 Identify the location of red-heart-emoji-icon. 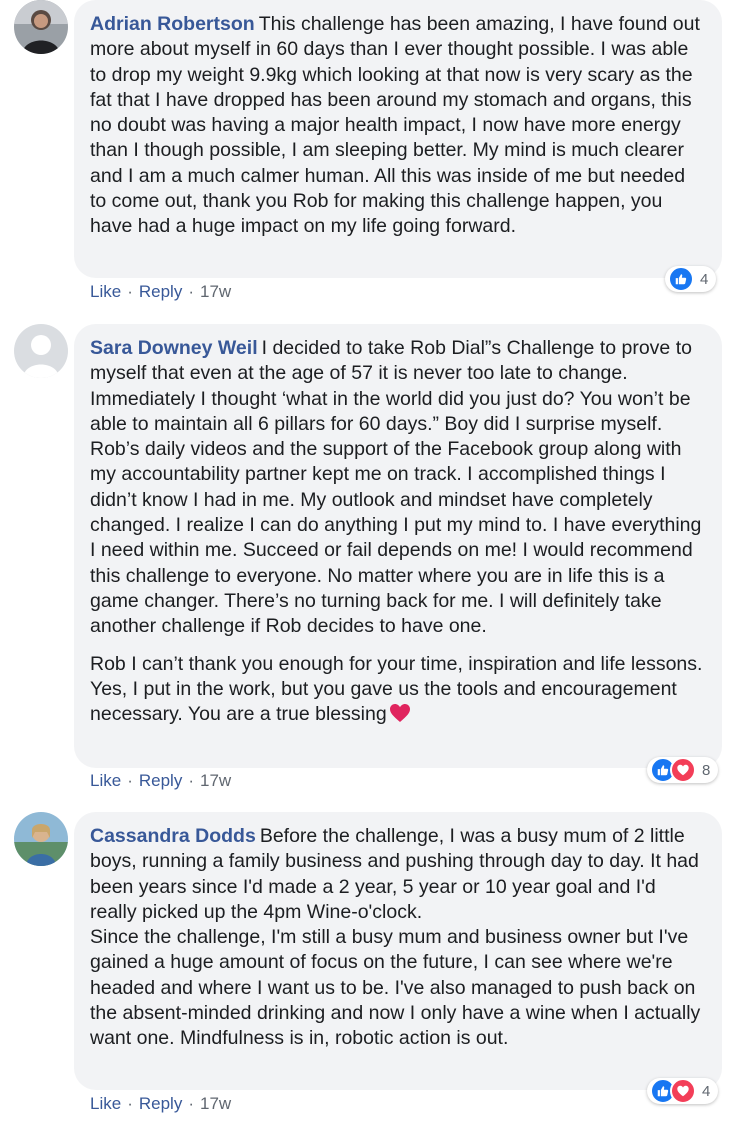
(400, 713).